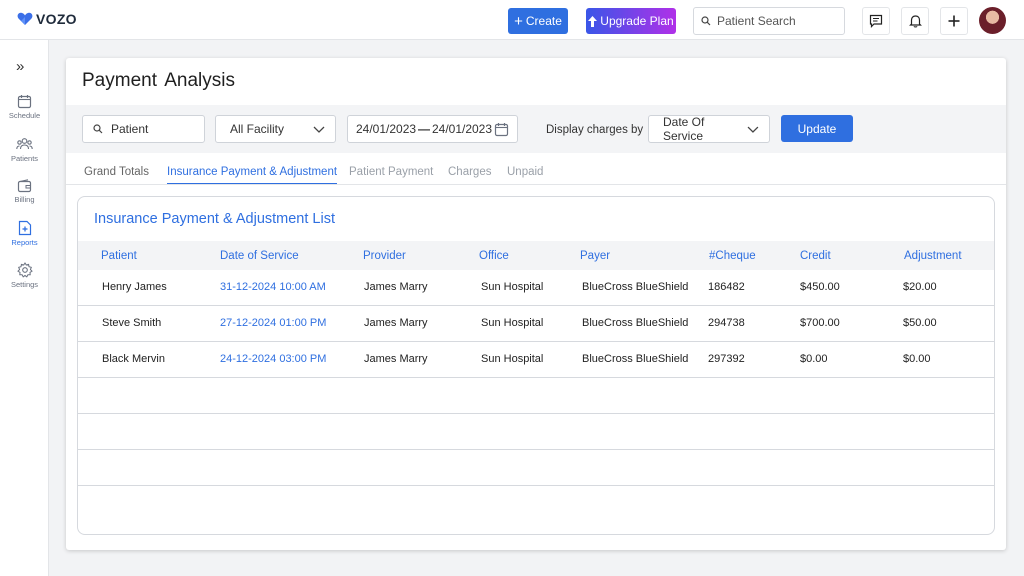  Describe the element at coordinates (25, 18) in the screenshot. I see `heart-logo-icon` at that location.